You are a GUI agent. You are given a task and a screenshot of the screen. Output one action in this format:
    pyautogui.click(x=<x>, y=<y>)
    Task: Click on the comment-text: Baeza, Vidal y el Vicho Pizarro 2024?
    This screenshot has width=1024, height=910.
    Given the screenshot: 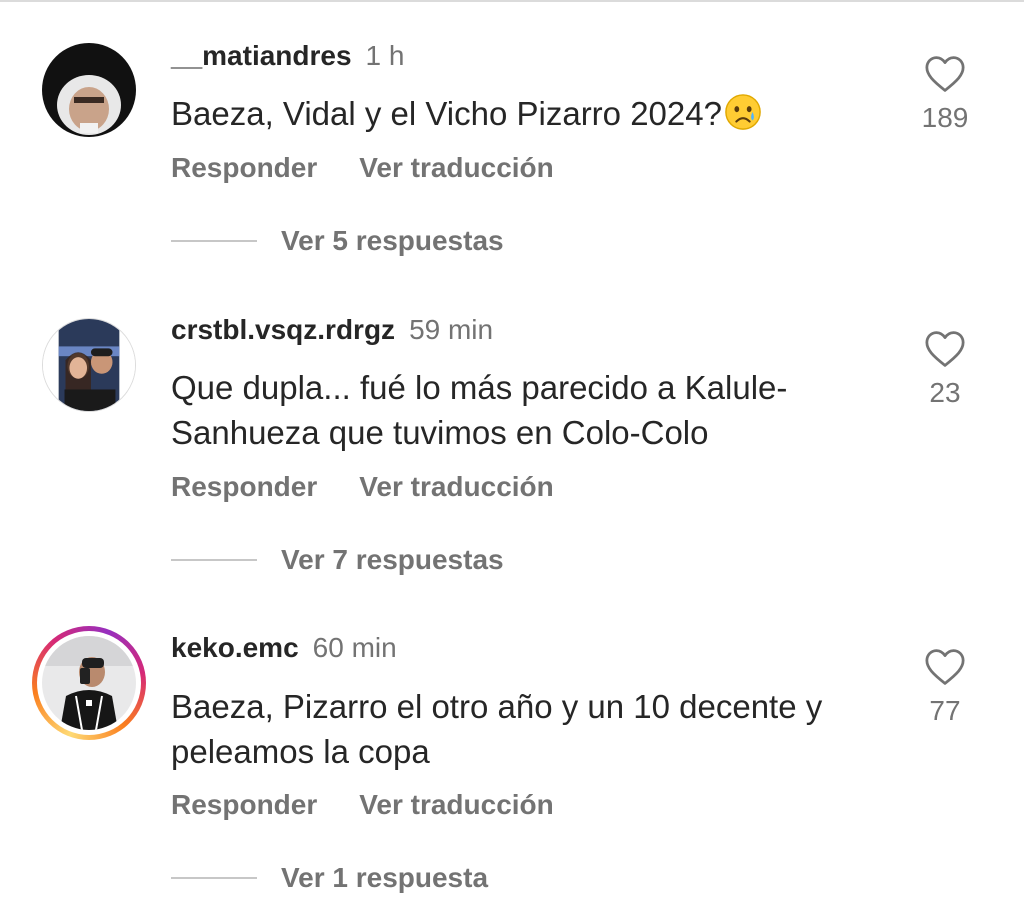 What is the action you would take?
    pyautogui.click(x=536, y=113)
    